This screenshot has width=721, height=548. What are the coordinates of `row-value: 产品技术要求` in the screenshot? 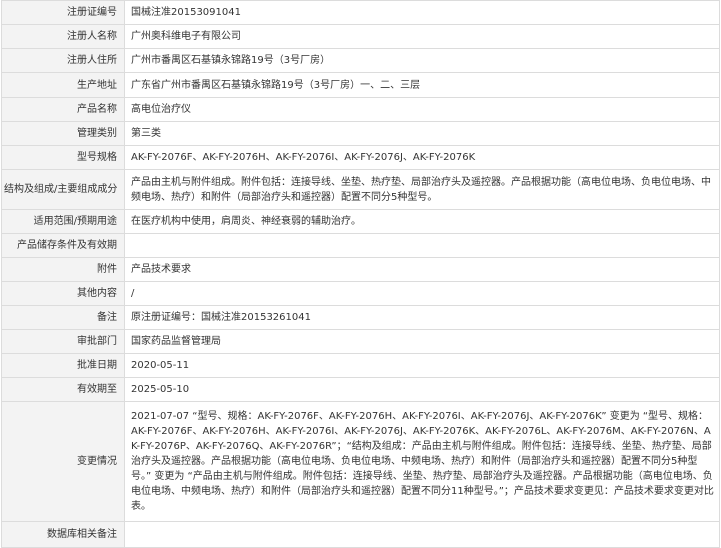 It's located at (422, 269).